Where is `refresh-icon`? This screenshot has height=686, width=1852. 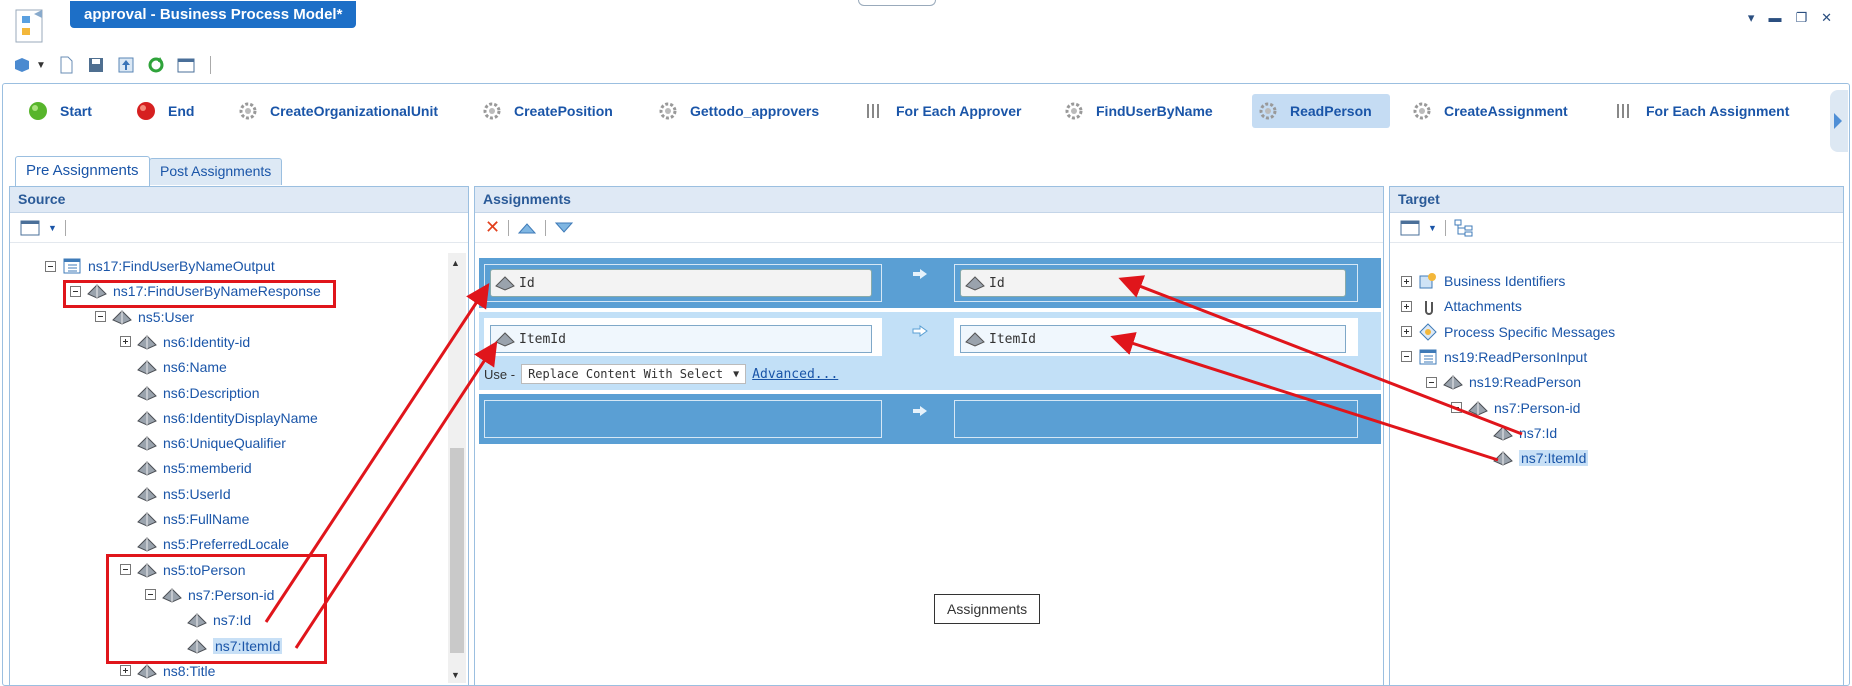
refresh-icon is located at coordinates (156, 65).